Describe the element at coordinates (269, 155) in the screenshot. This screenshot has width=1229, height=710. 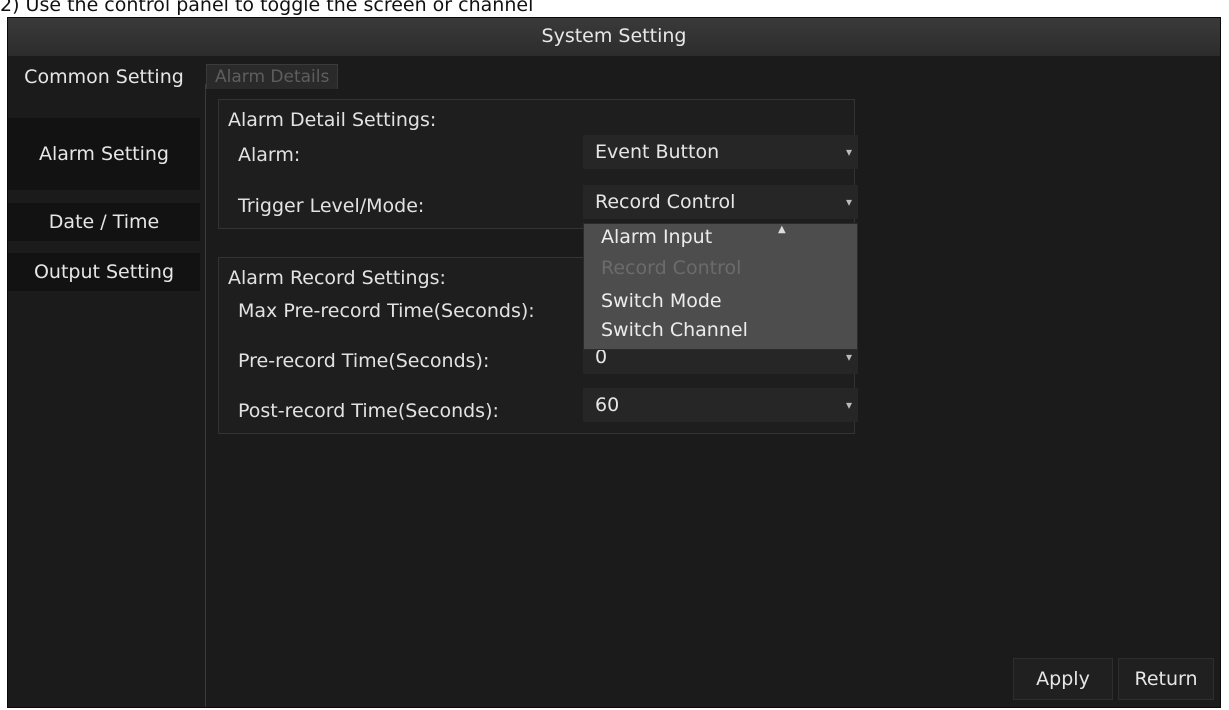
I see `alarm-label: Alarm:` at that location.